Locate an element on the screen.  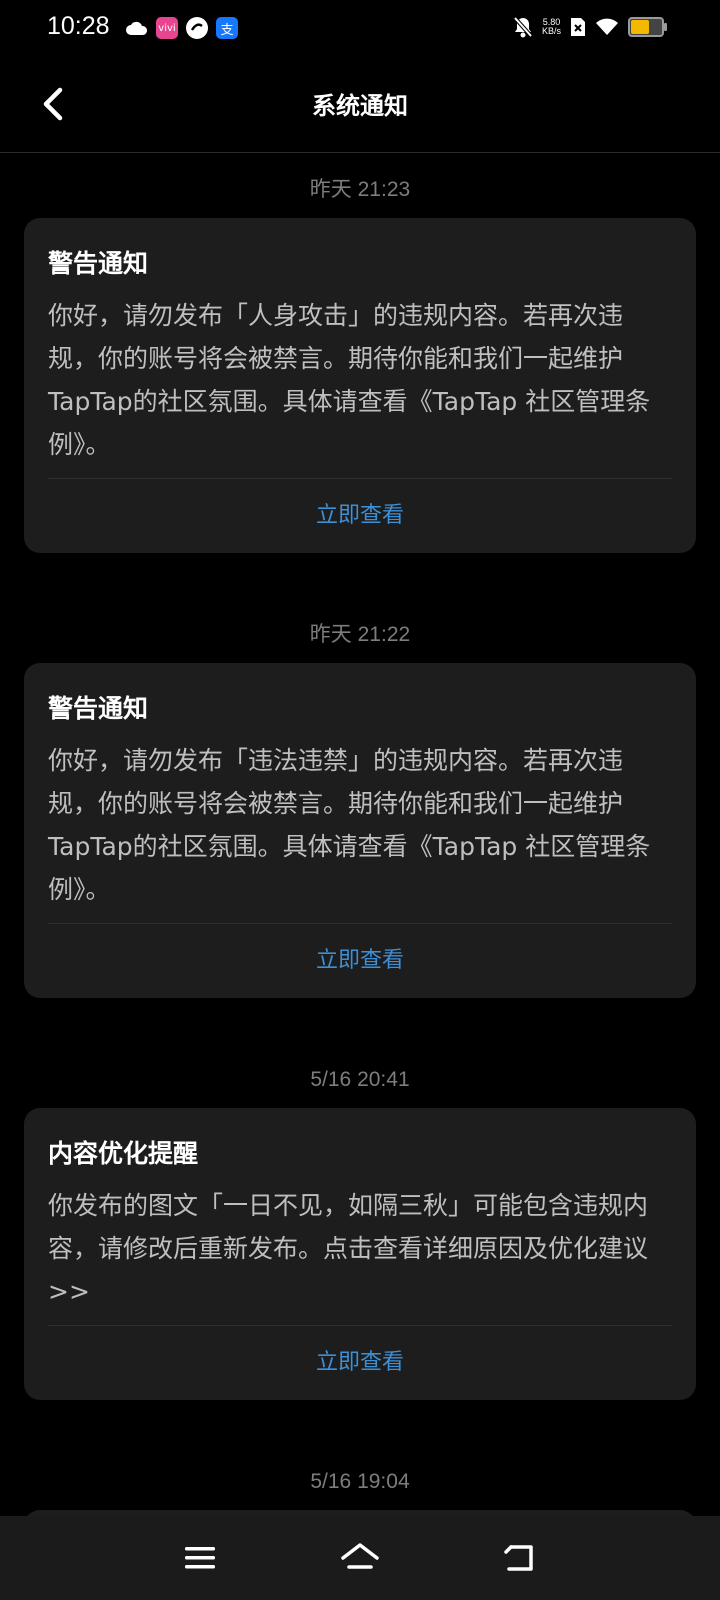
back-nav-button is located at coordinates (520, 1558).